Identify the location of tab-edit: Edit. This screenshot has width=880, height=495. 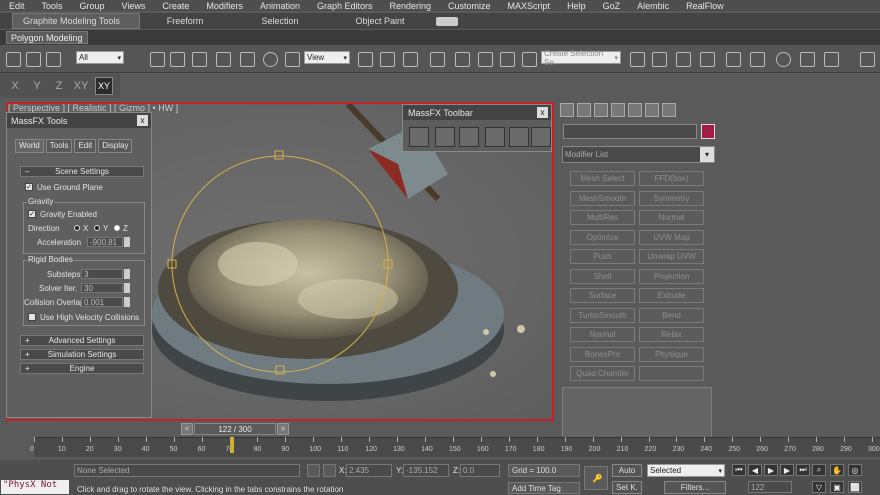
(85, 146).